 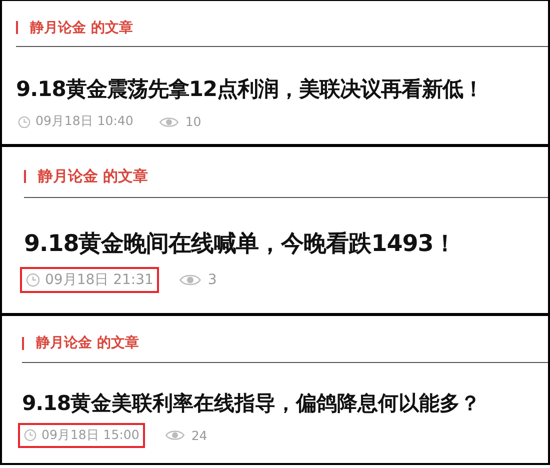 I want to click on article-title: 9.18黄金晚间在线喊单，今晚看跌1493！, so click(x=286, y=243).